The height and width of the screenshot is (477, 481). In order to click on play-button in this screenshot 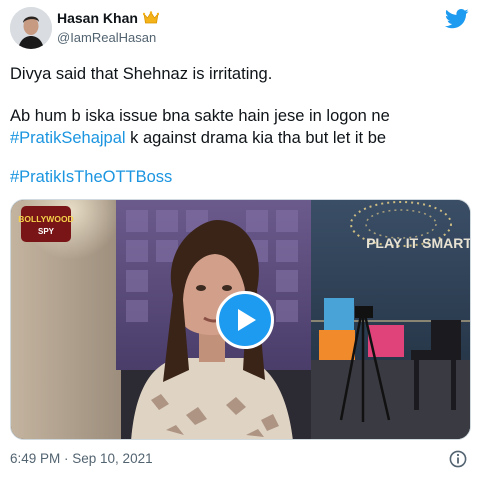, I will do `click(245, 320)`.